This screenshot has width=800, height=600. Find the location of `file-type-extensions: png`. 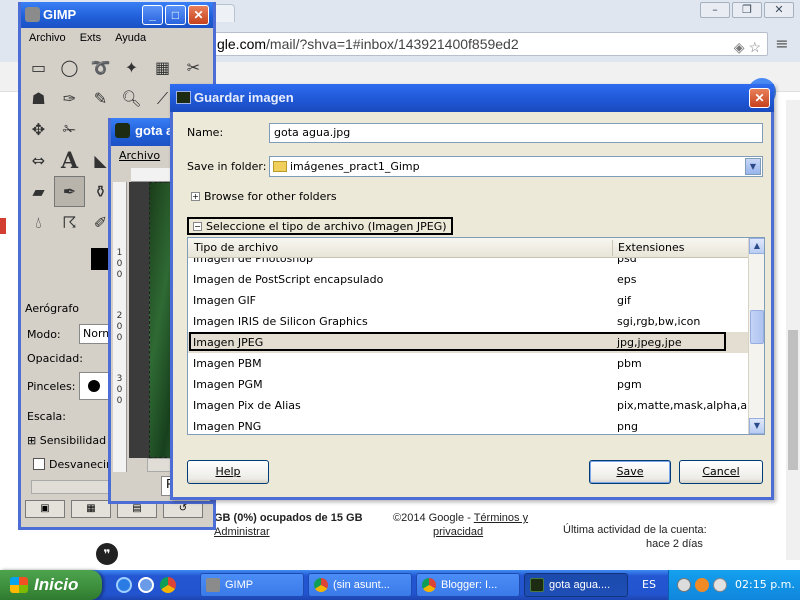

file-type-extensions: png is located at coordinates (627, 426).